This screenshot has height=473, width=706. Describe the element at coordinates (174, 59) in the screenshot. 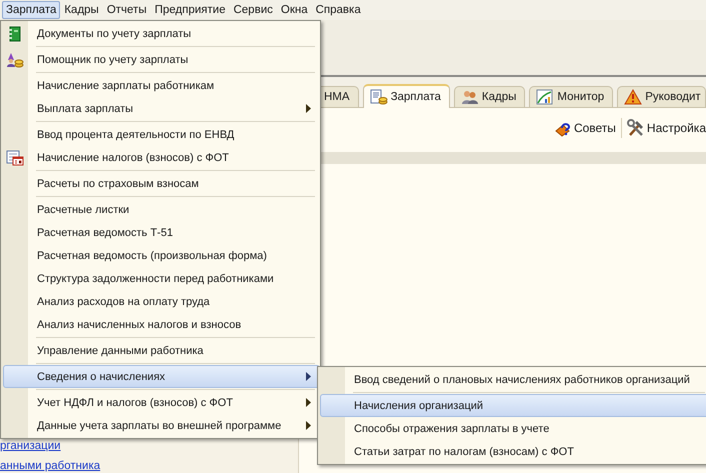

I see `menu-item: Помощник по учету зарплаты` at that location.